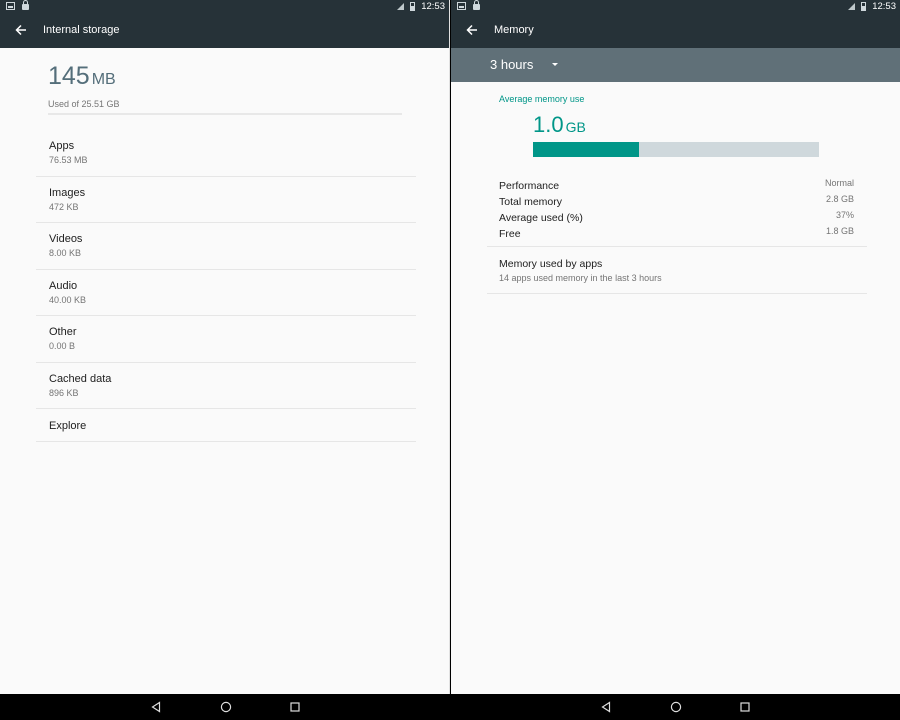  What do you see at coordinates (224, 30) in the screenshot?
I see `app-bar: Internal storage` at bounding box center [224, 30].